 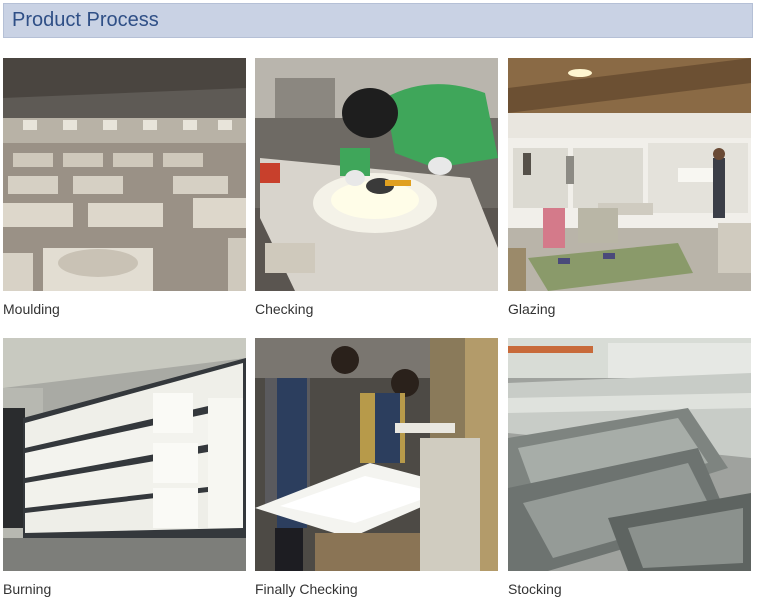 What do you see at coordinates (27, 589) in the screenshot?
I see `step-label-burning: Burning` at bounding box center [27, 589].